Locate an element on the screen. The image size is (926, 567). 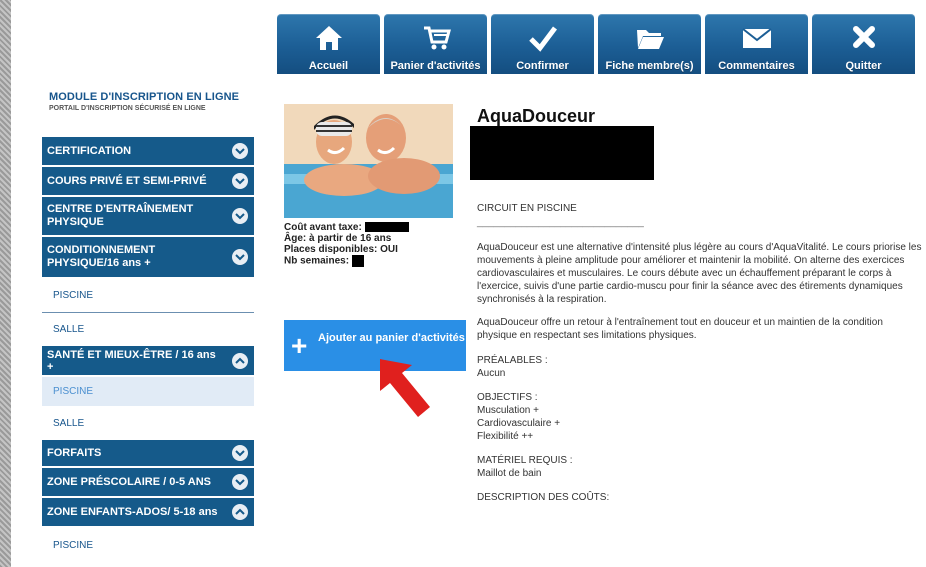
nav-quit-button: Quitter is located at coordinates (863, 44).